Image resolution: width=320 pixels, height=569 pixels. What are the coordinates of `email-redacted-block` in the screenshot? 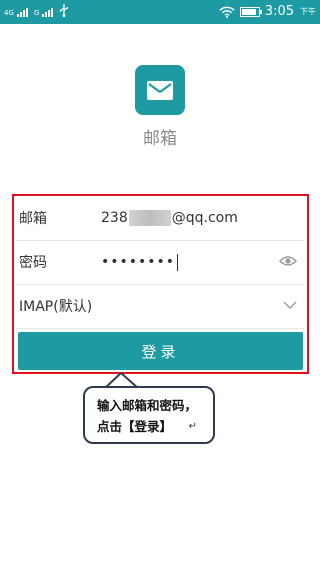 It's located at (149, 218).